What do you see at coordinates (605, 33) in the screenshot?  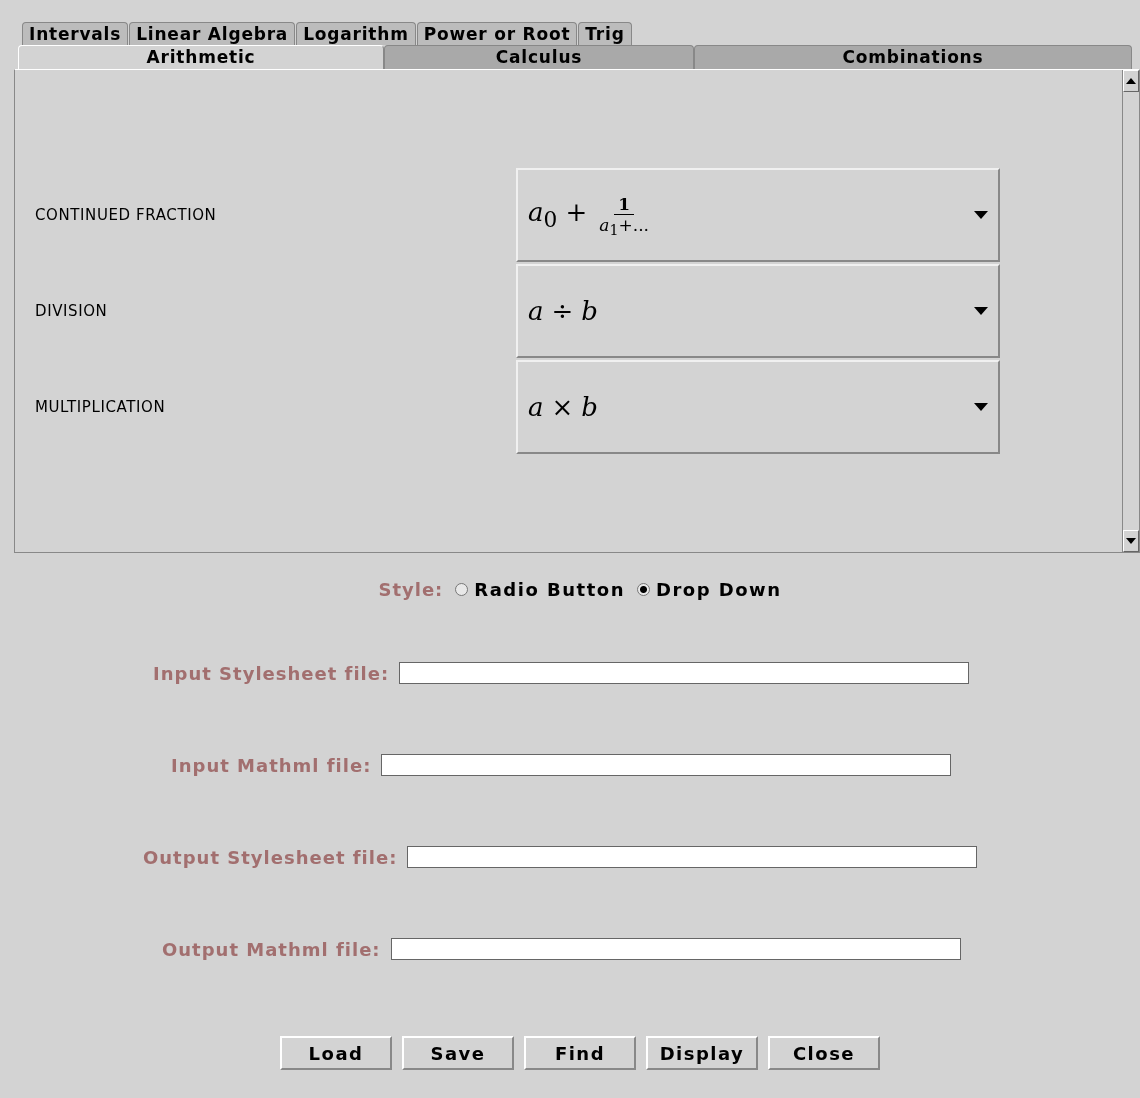 I see `tab: Trig` at bounding box center [605, 33].